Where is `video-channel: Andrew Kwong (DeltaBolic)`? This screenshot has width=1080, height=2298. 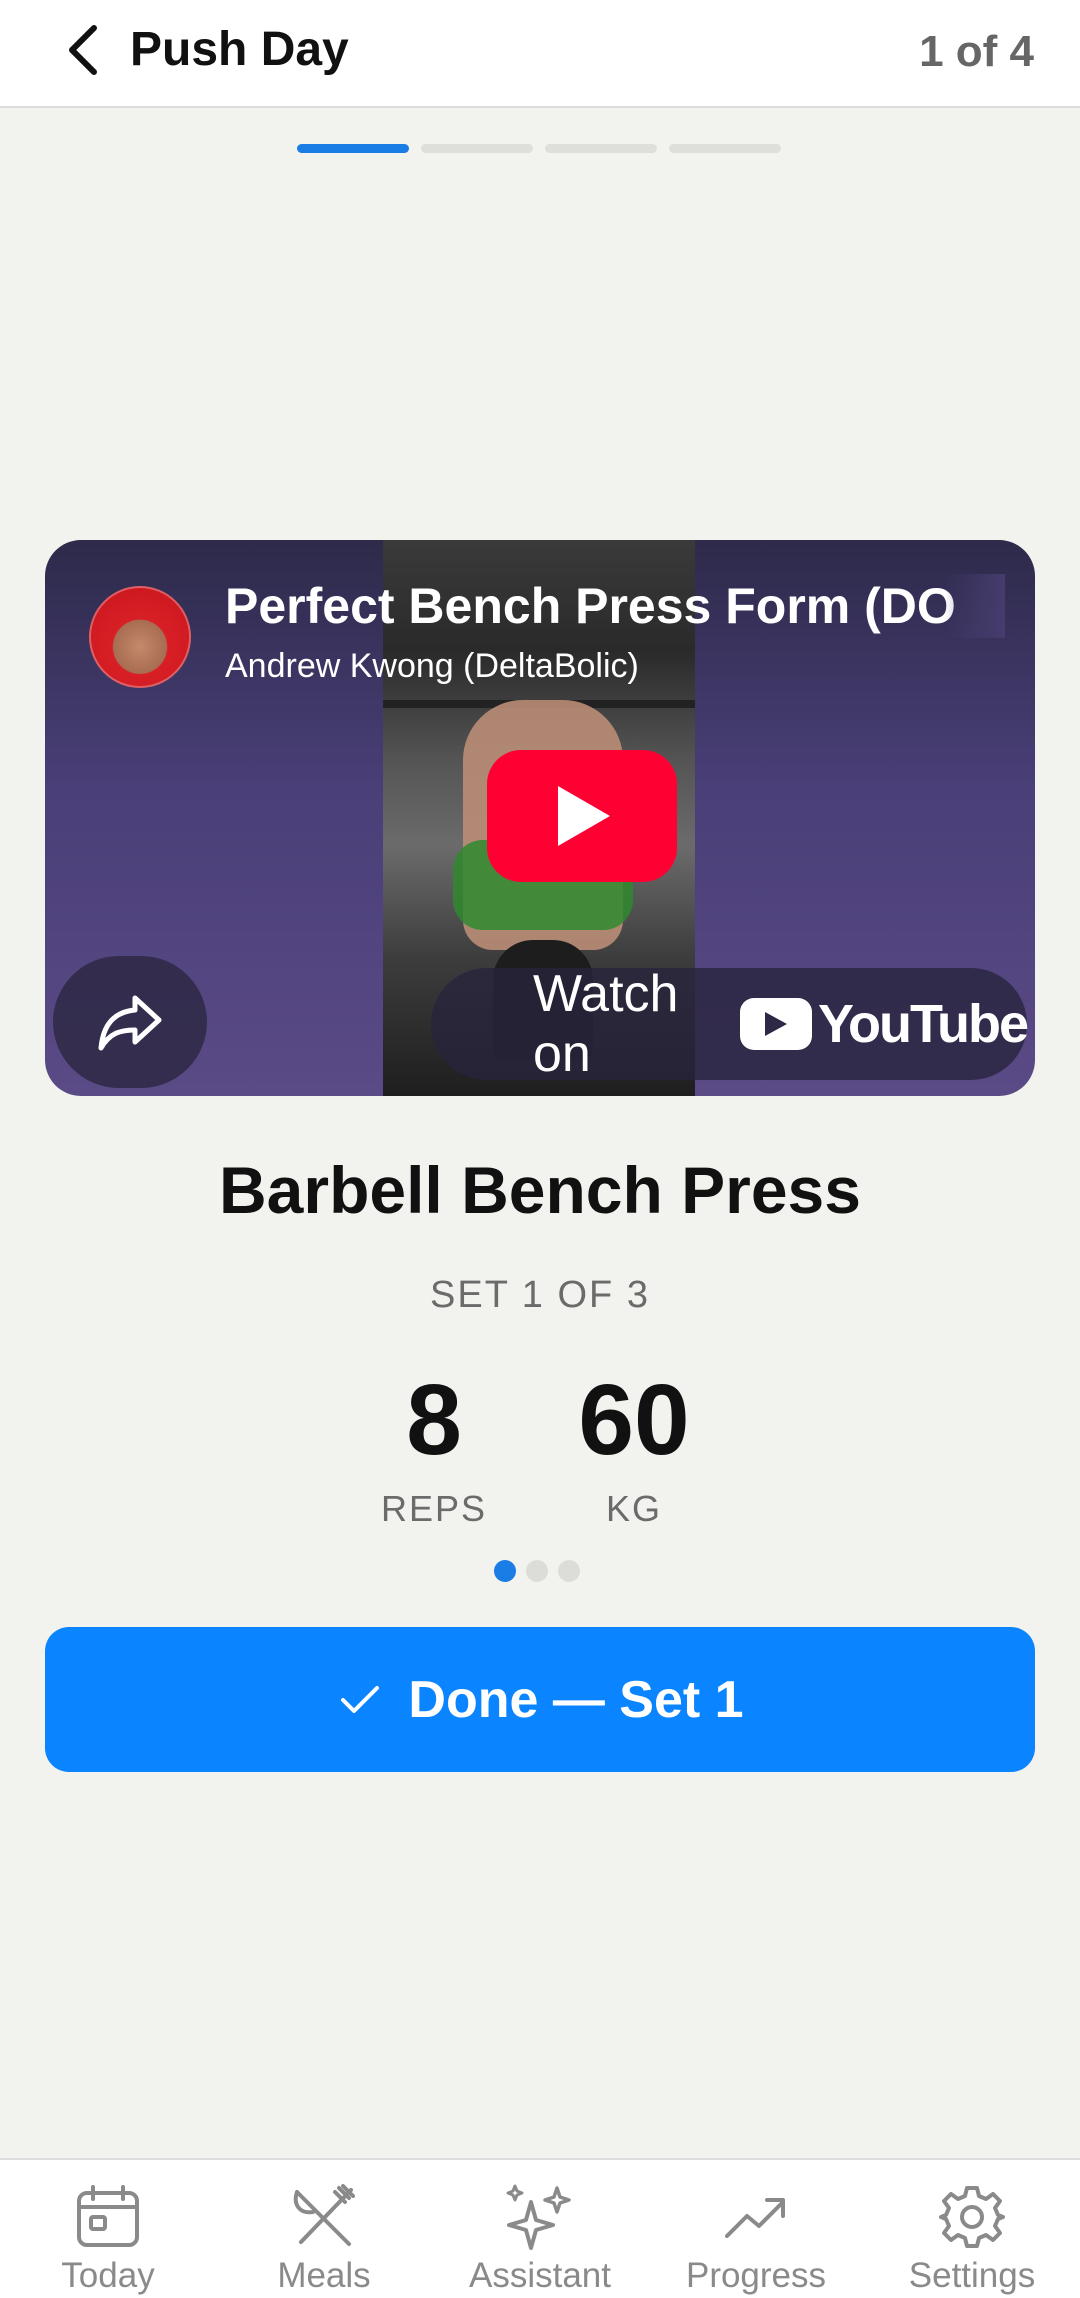 video-channel: Andrew Kwong (DeltaBolic) is located at coordinates (432, 666).